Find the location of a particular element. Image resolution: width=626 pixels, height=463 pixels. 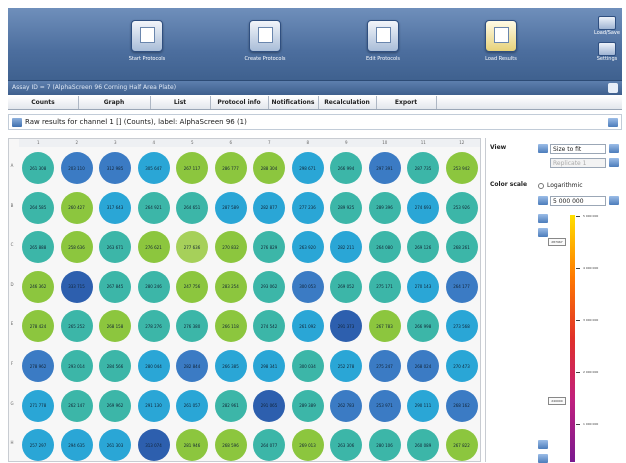

plate-well: 274 542 is located at coordinates (269, 326).